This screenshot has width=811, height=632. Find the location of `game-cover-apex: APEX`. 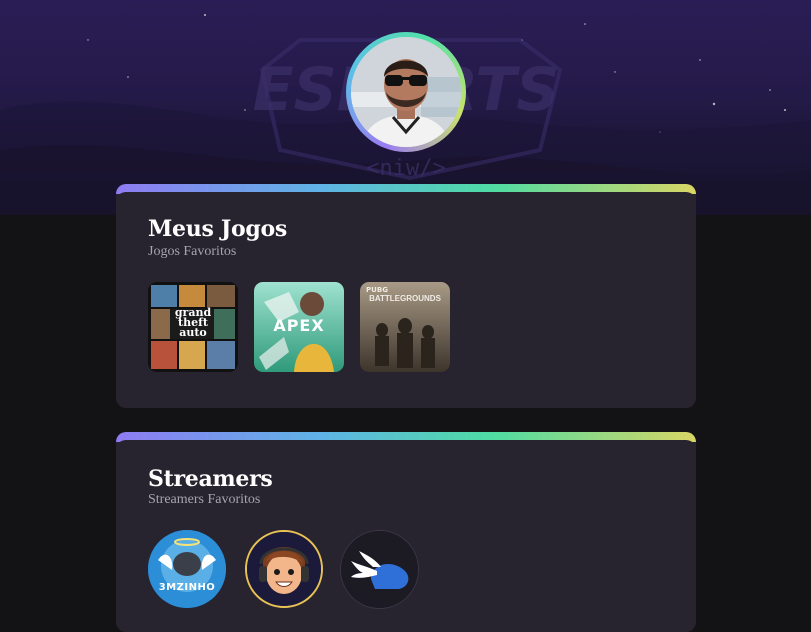

game-cover-apex: APEX is located at coordinates (299, 327).